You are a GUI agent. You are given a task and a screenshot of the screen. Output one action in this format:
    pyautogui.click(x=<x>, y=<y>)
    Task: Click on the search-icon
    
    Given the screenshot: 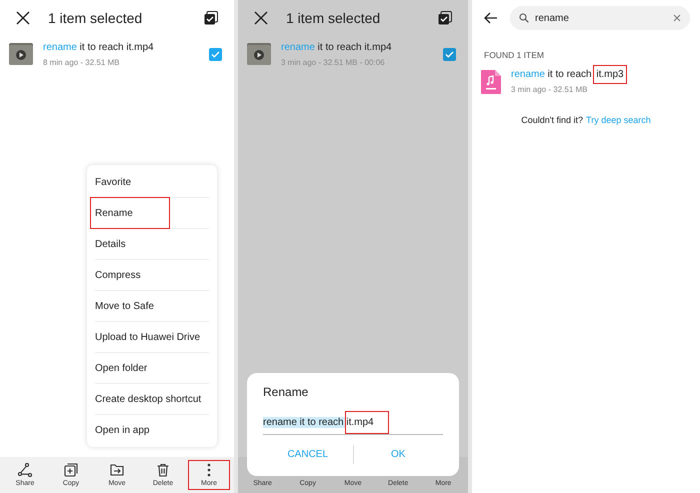 What is the action you would take?
    pyautogui.click(x=524, y=18)
    